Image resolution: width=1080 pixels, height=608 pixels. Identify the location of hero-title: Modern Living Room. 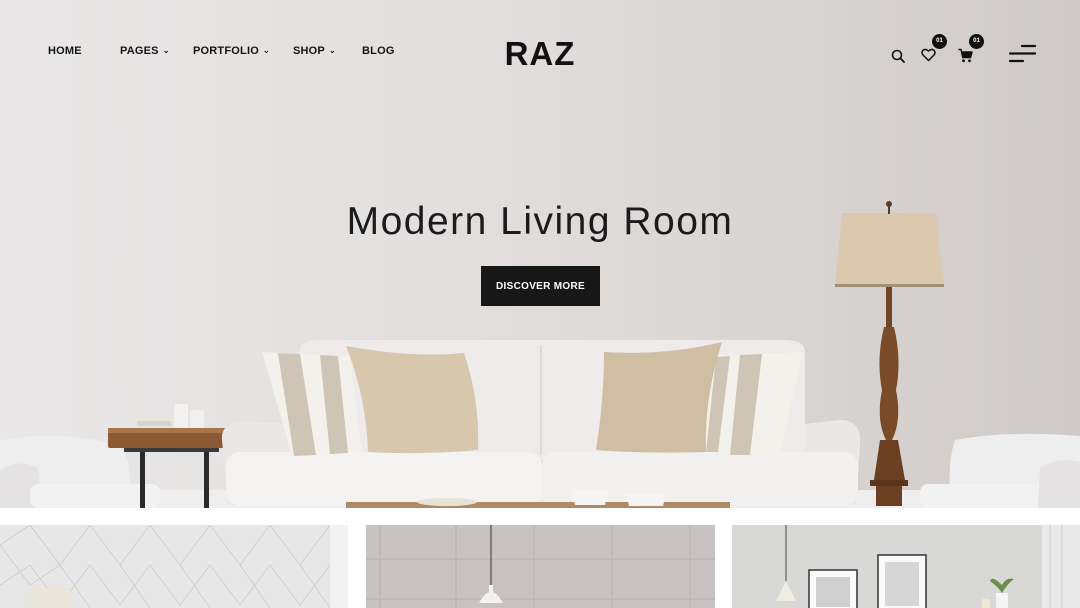
(540, 221).